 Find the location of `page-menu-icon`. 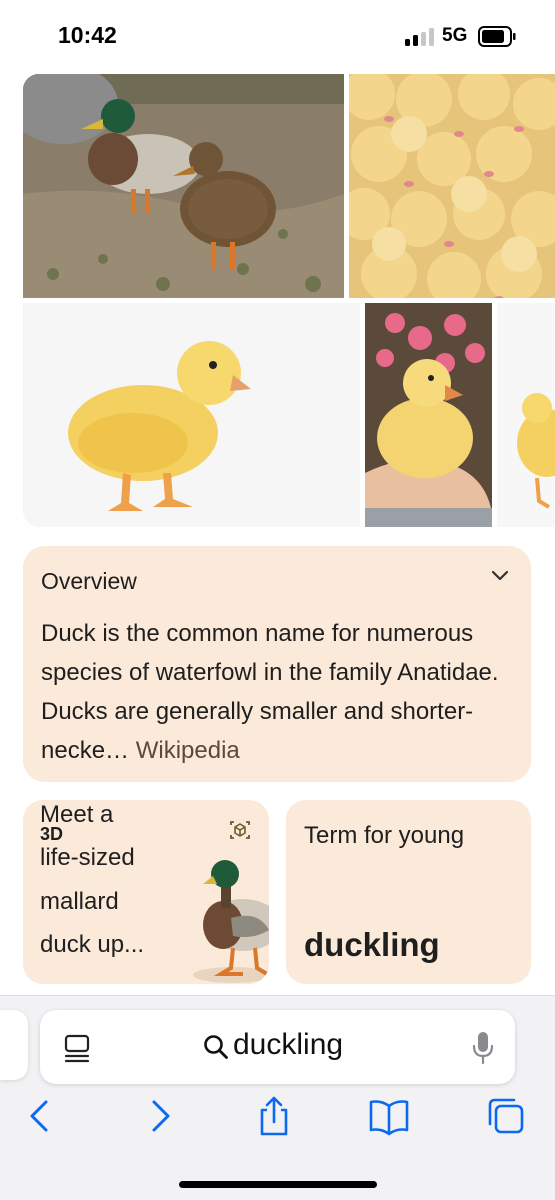

page-menu-icon is located at coordinates (77, 1048).